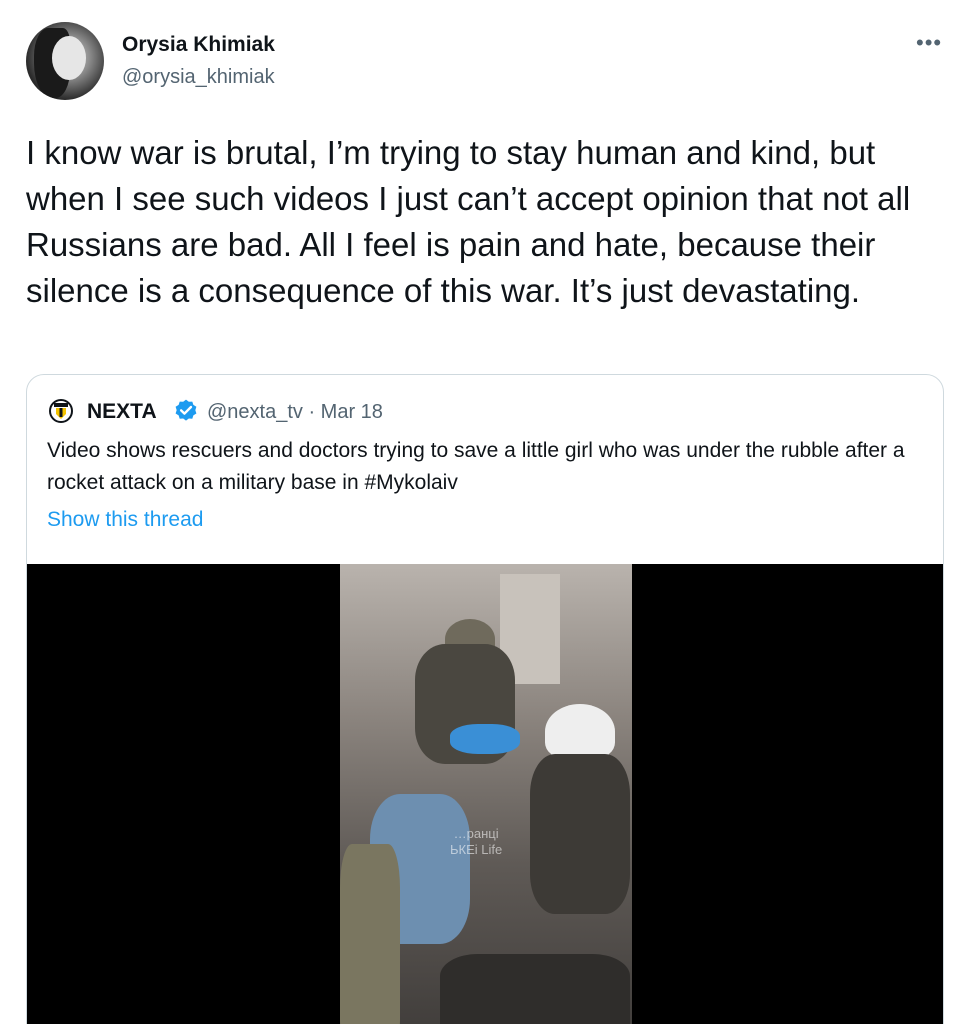  What do you see at coordinates (476, 841) in the screenshot?
I see `video-watermark: …ранці ЬКЕі Life` at bounding box center [476, 841].